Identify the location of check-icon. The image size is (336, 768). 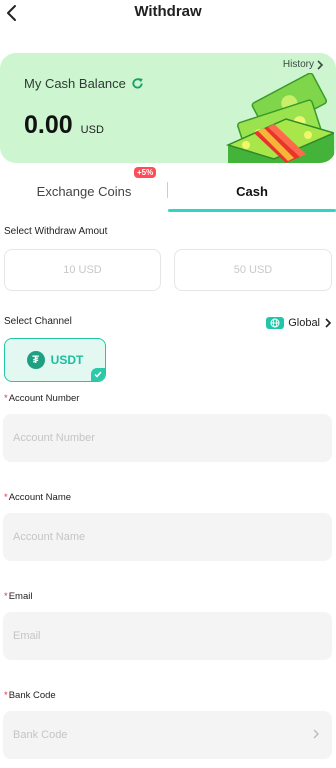
(98, 374).